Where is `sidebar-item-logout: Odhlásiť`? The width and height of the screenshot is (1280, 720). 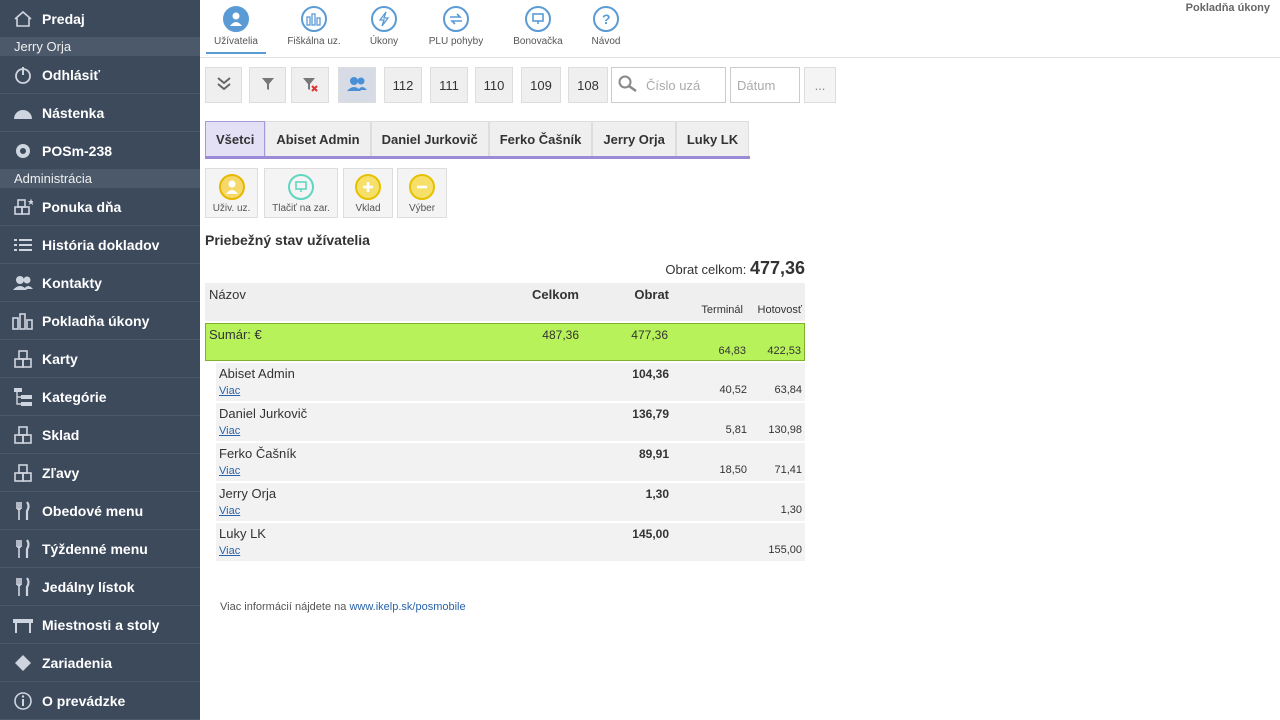
sidebar-item-logout: Odhlásiť is located at coordinates (100, 75).